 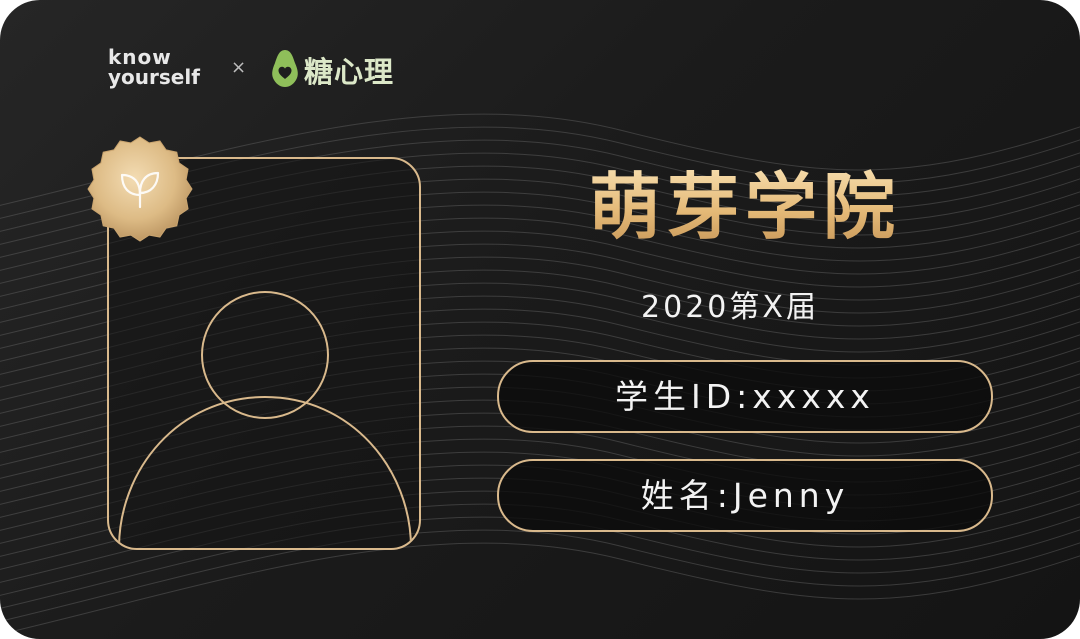 I want to click on avocado-heart-icon, so click(x=285, y=68).